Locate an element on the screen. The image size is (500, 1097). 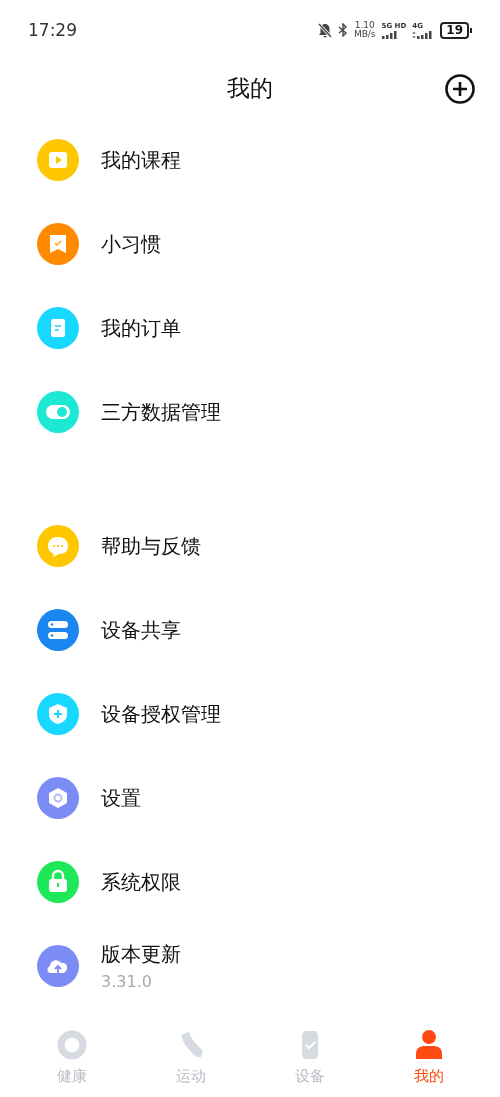
menu-item-label: 设备授权管理 is located at coordinates (161, 714).